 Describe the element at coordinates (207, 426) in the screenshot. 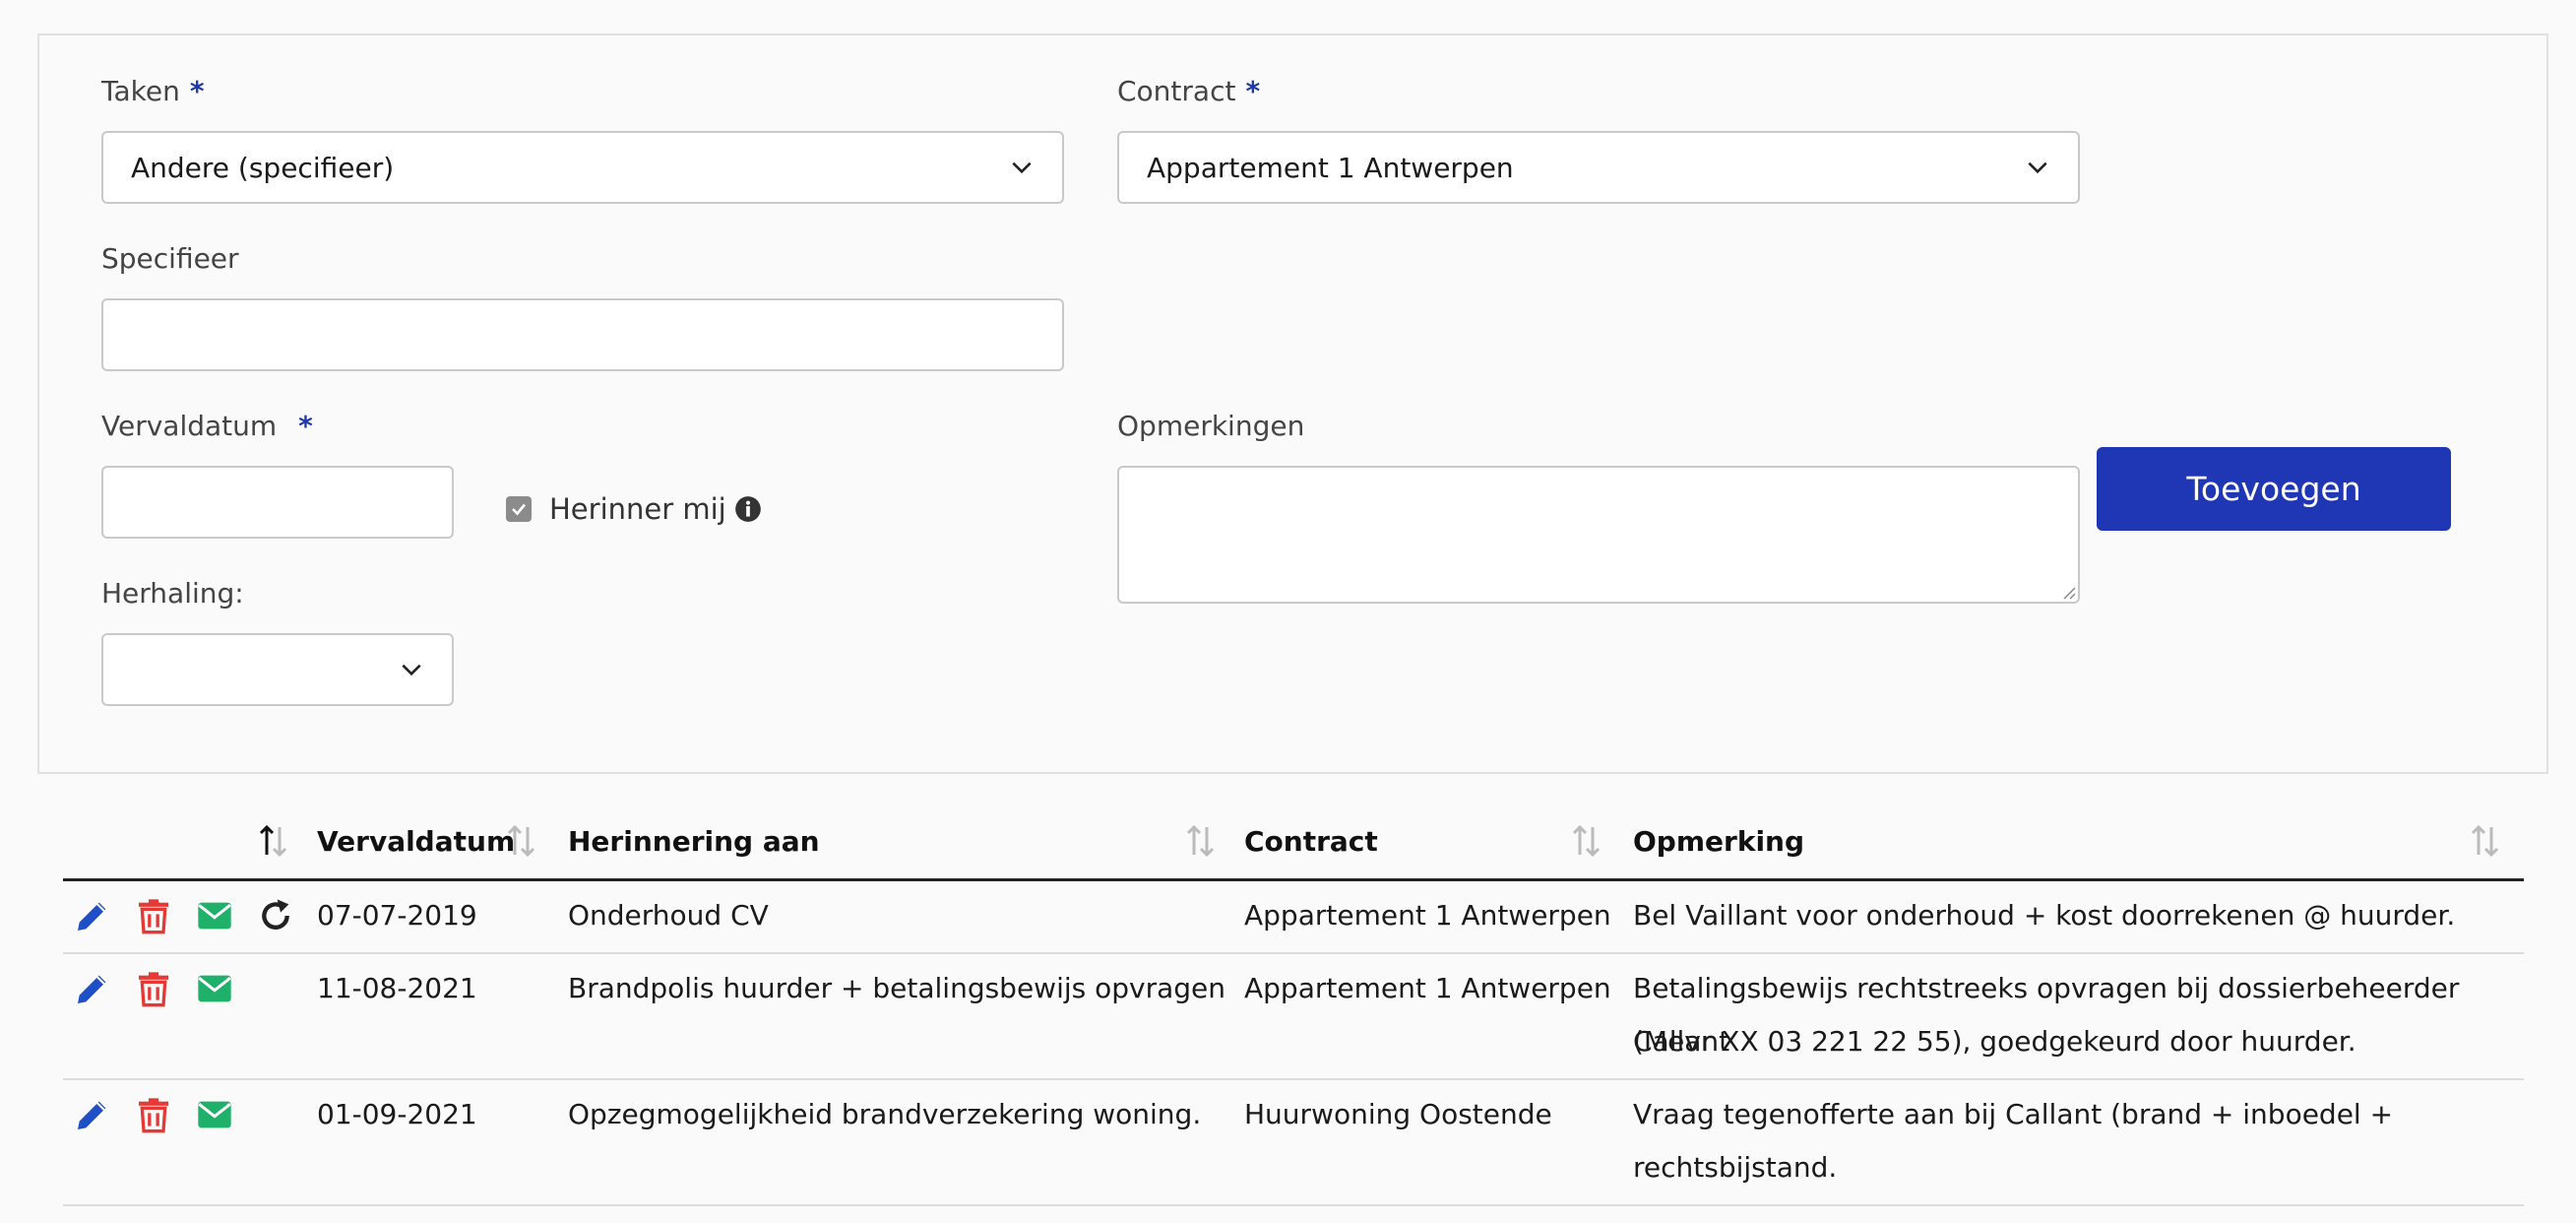

I see `vervaldatum-label: Vervaldatum *` at that location.